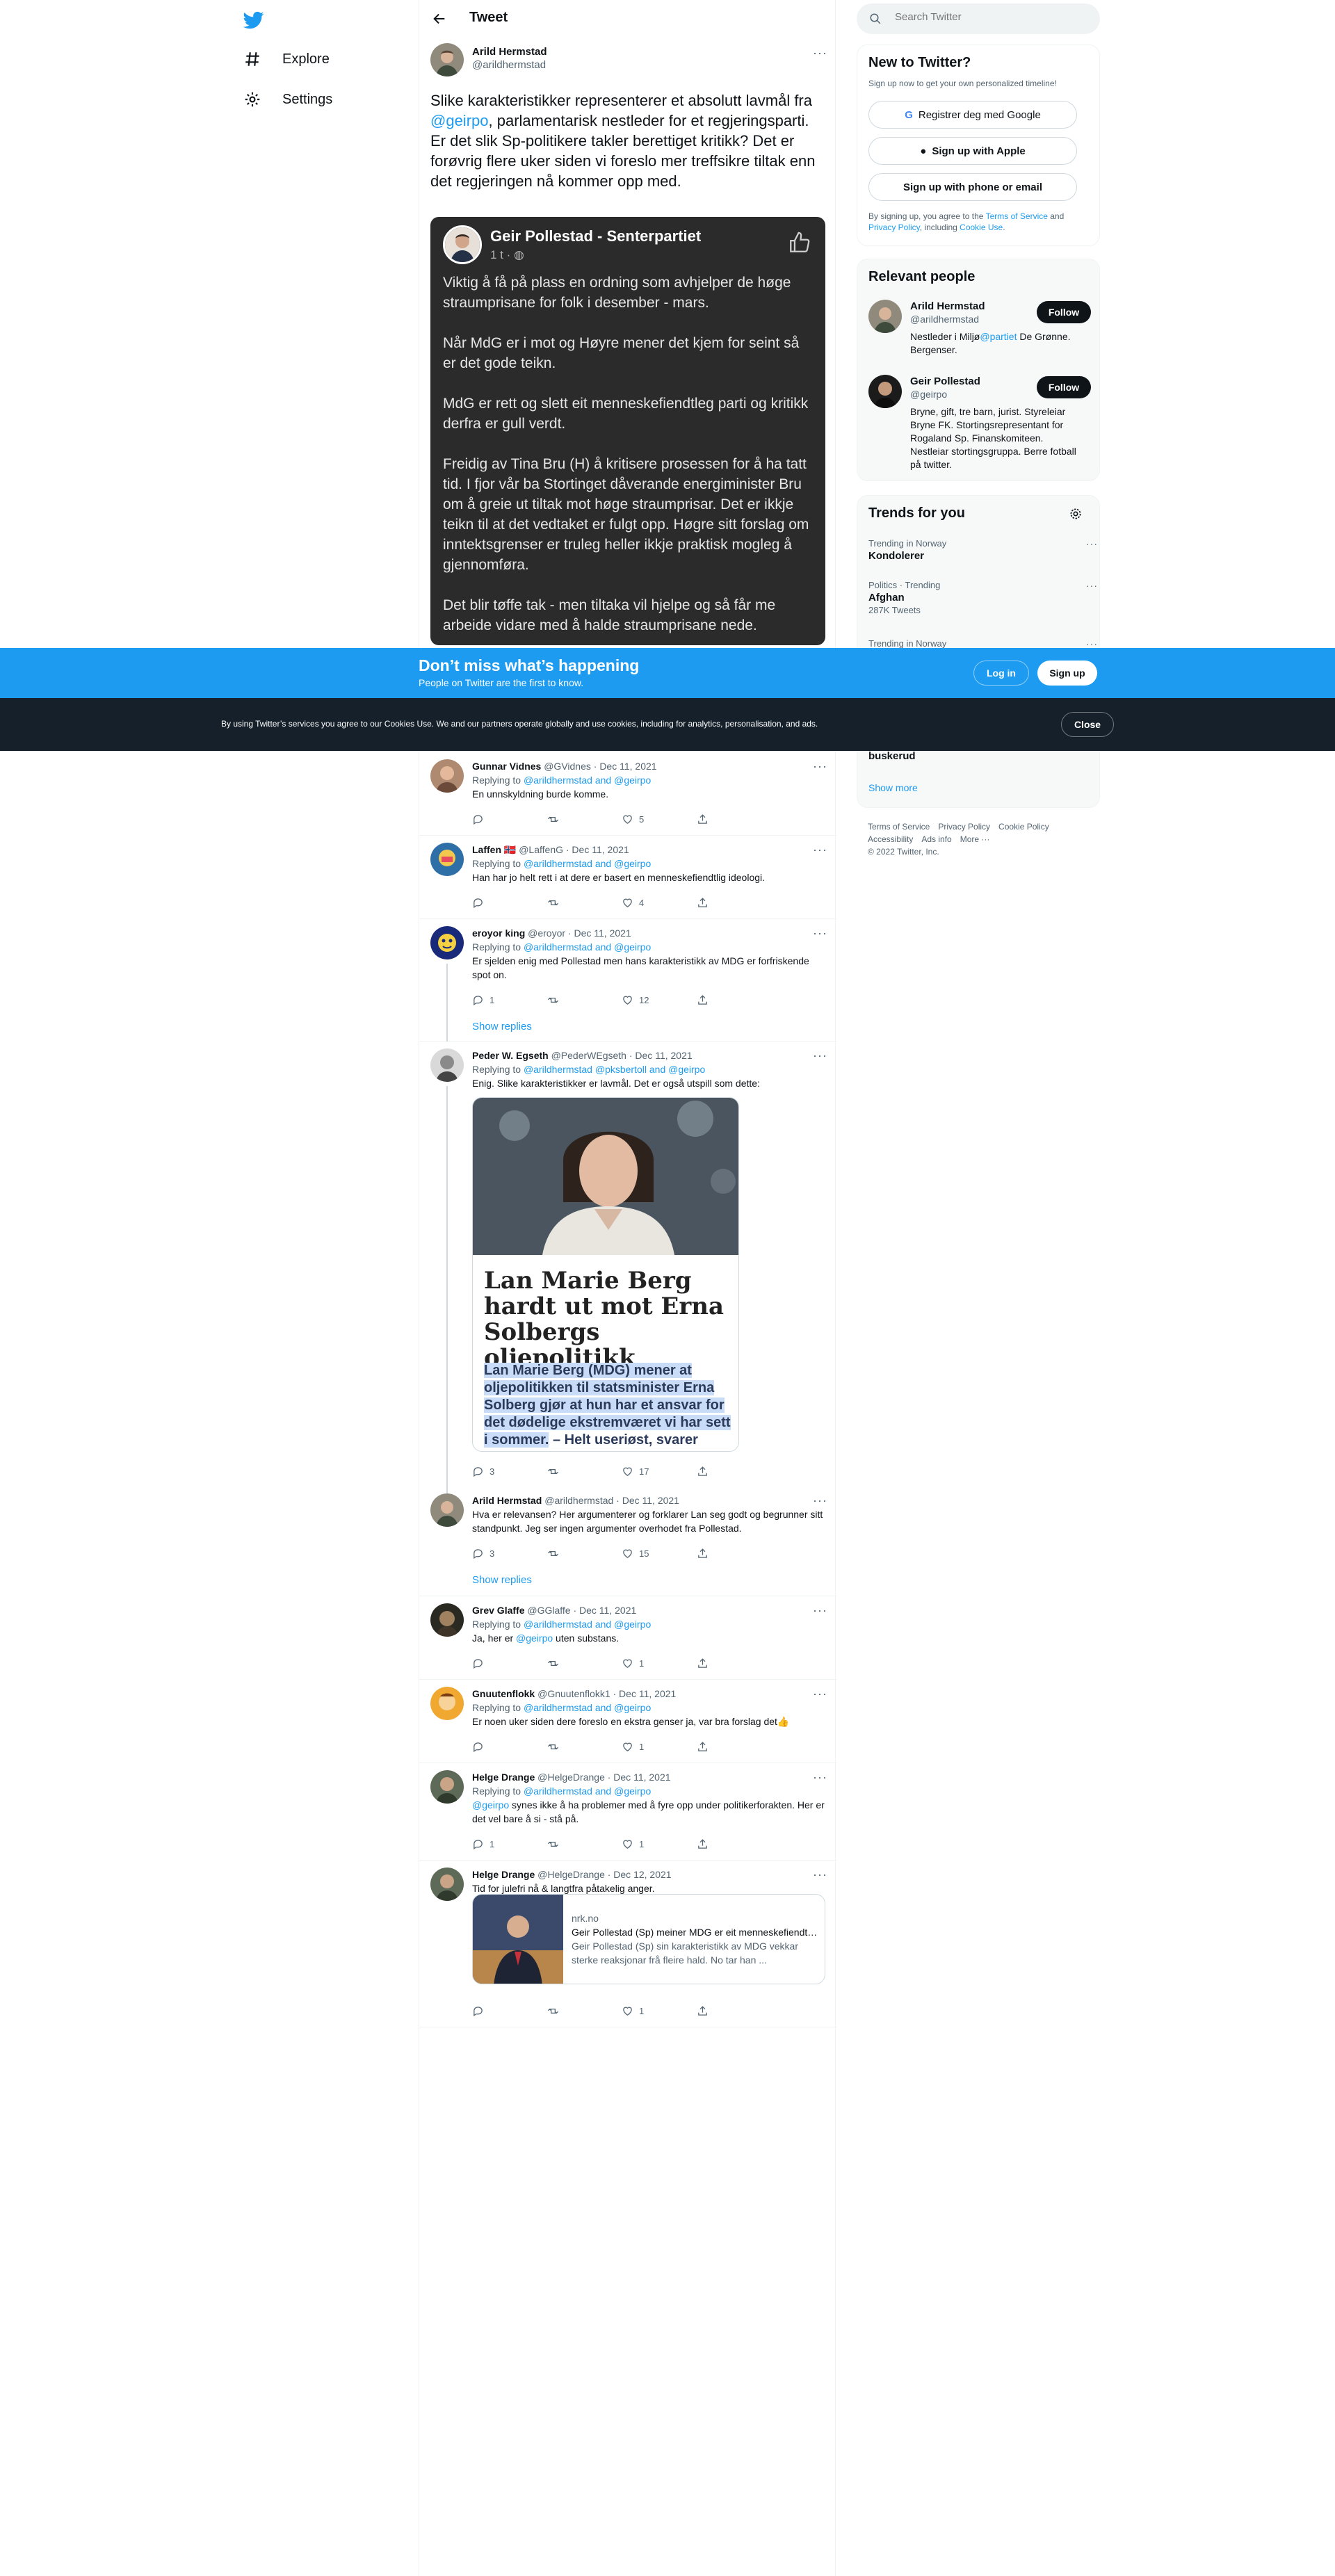 The image size is (1335, 2576). I want to click on mention-link: @partiet, so click(998, 336).